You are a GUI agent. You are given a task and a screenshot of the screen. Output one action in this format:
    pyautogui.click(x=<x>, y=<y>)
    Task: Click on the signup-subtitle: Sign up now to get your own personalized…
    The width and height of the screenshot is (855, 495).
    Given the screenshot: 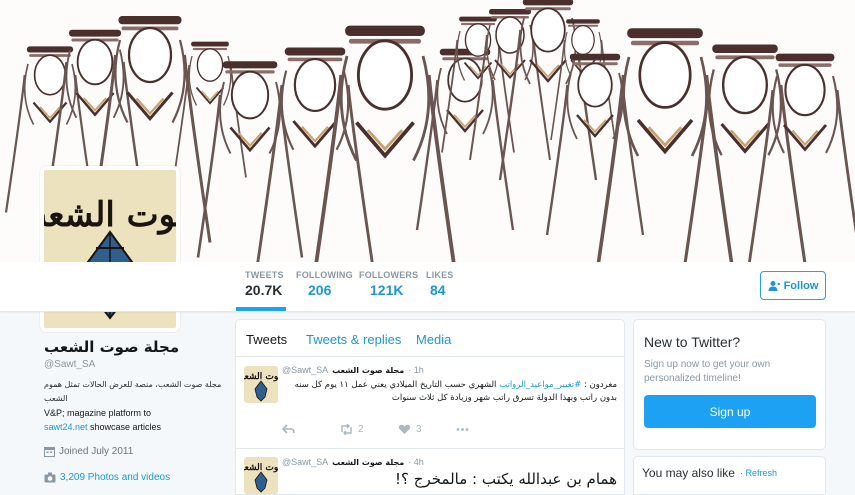 What is the action you would take?
    pyautogui.click(x=707, y=371)
    